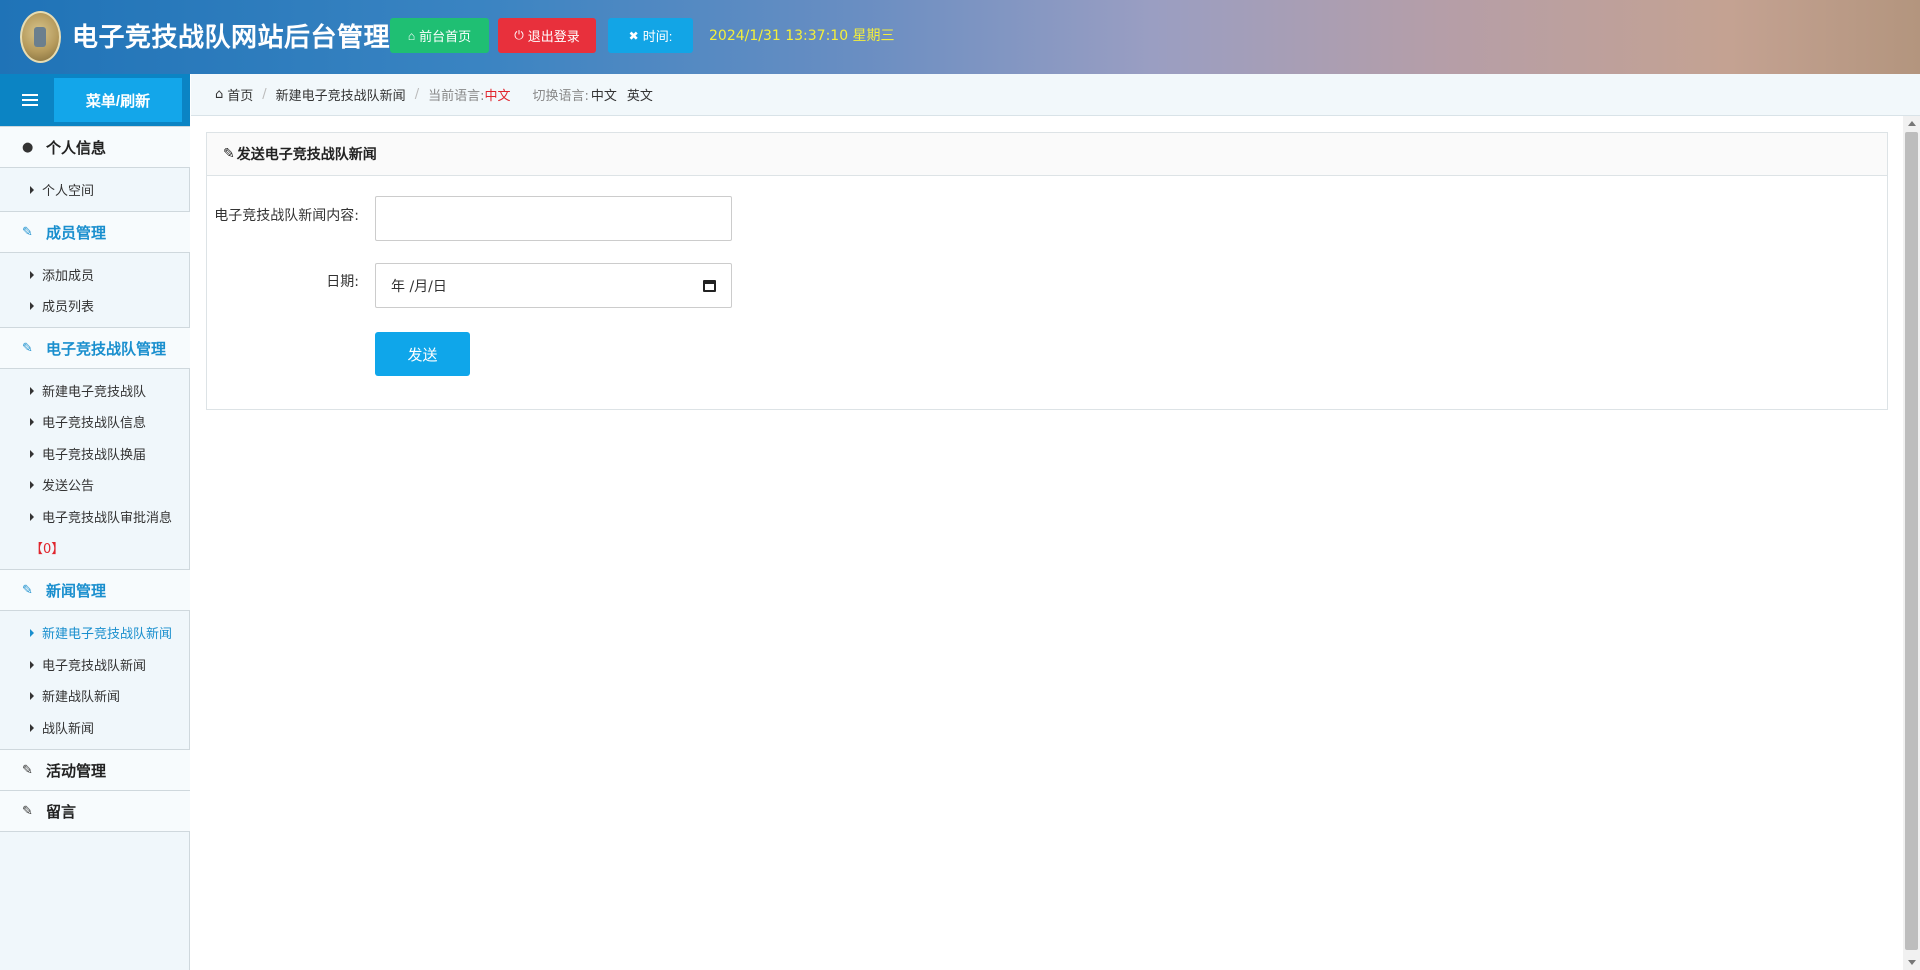 The height and width of the screenshot is (970, 1920). I want to click on sidebar-item-squad-news: 战队新闻, so click(62, 727).